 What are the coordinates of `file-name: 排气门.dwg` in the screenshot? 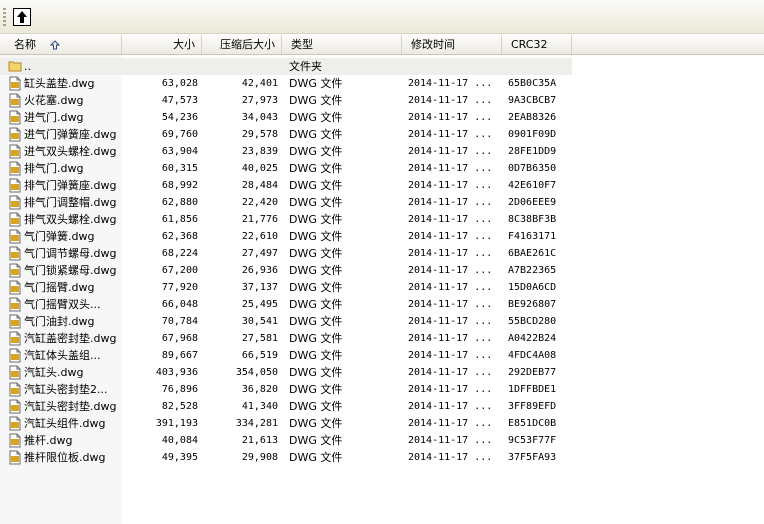 It's located at (54, 168).